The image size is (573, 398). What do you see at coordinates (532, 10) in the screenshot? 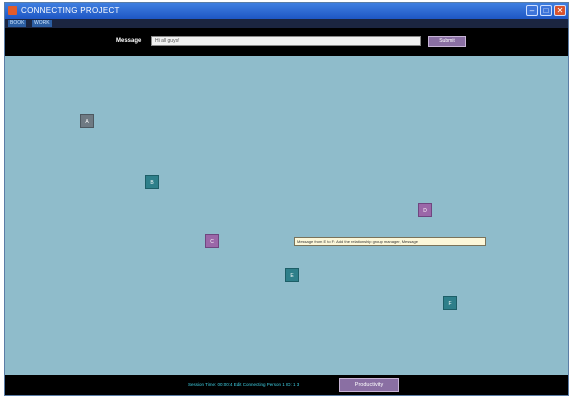
I see `minimize-icon: –` at bounding box center [532, 10].